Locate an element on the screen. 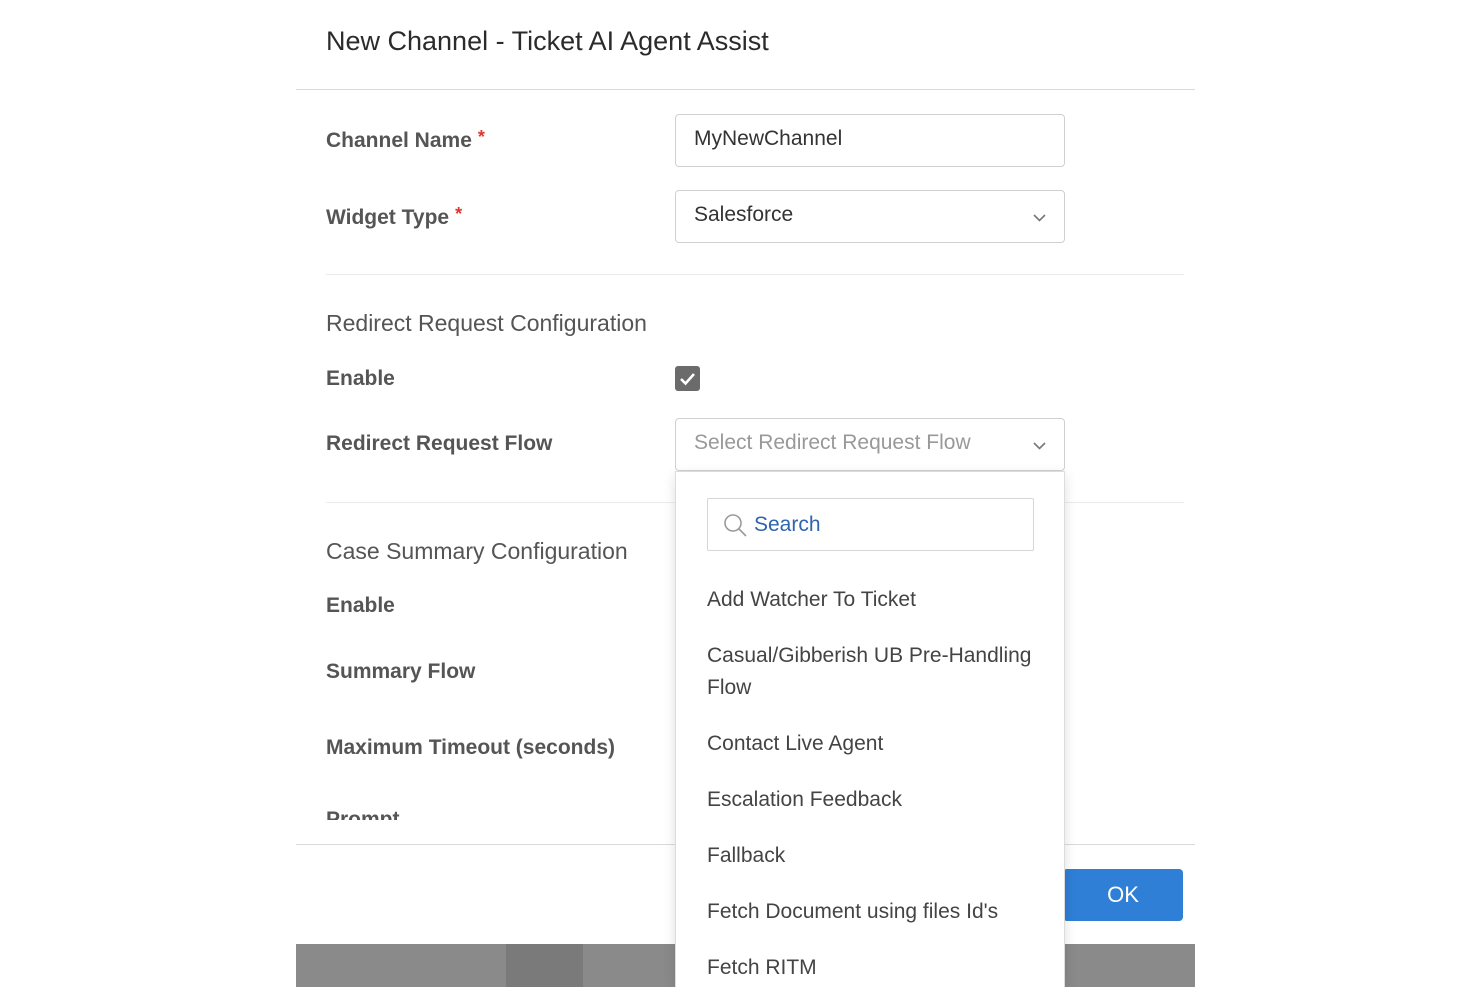  dropdown-search-input is located at coordinates (889, 524).